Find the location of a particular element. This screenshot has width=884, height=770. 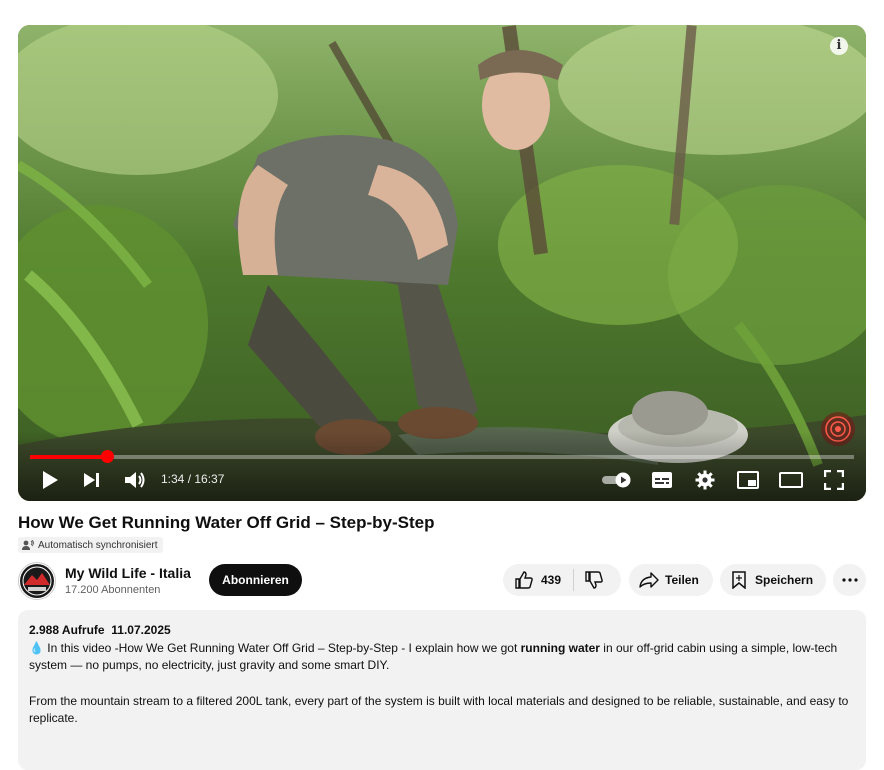

gear-icon is located at coordinates (705, 480).